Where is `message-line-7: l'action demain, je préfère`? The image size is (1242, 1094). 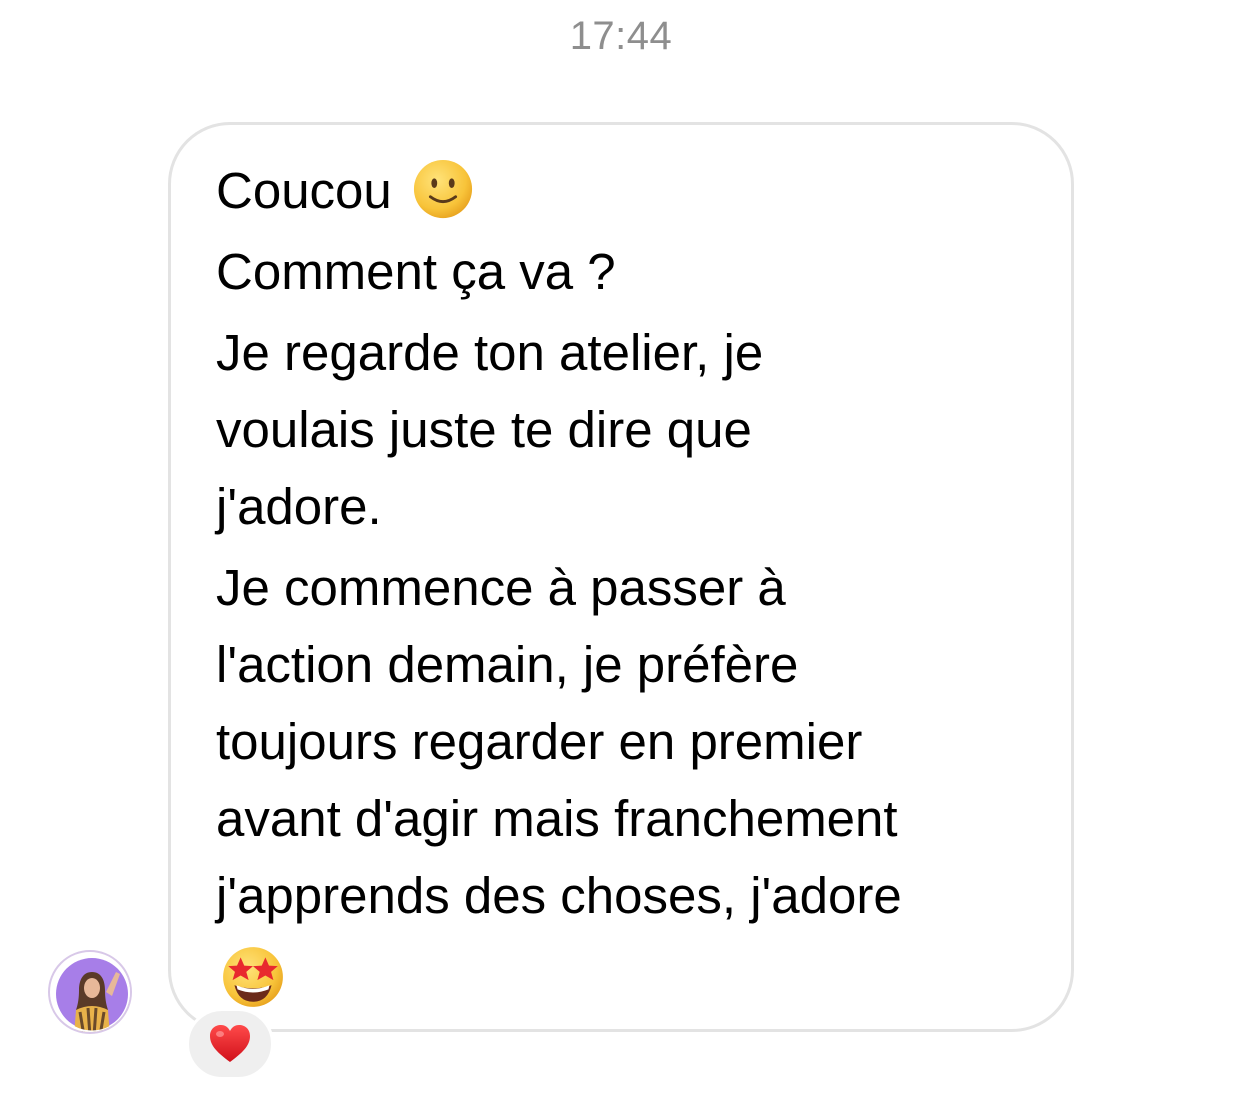 message-line-7: l'action demain, je préfère is located at coordinates (507, 664).